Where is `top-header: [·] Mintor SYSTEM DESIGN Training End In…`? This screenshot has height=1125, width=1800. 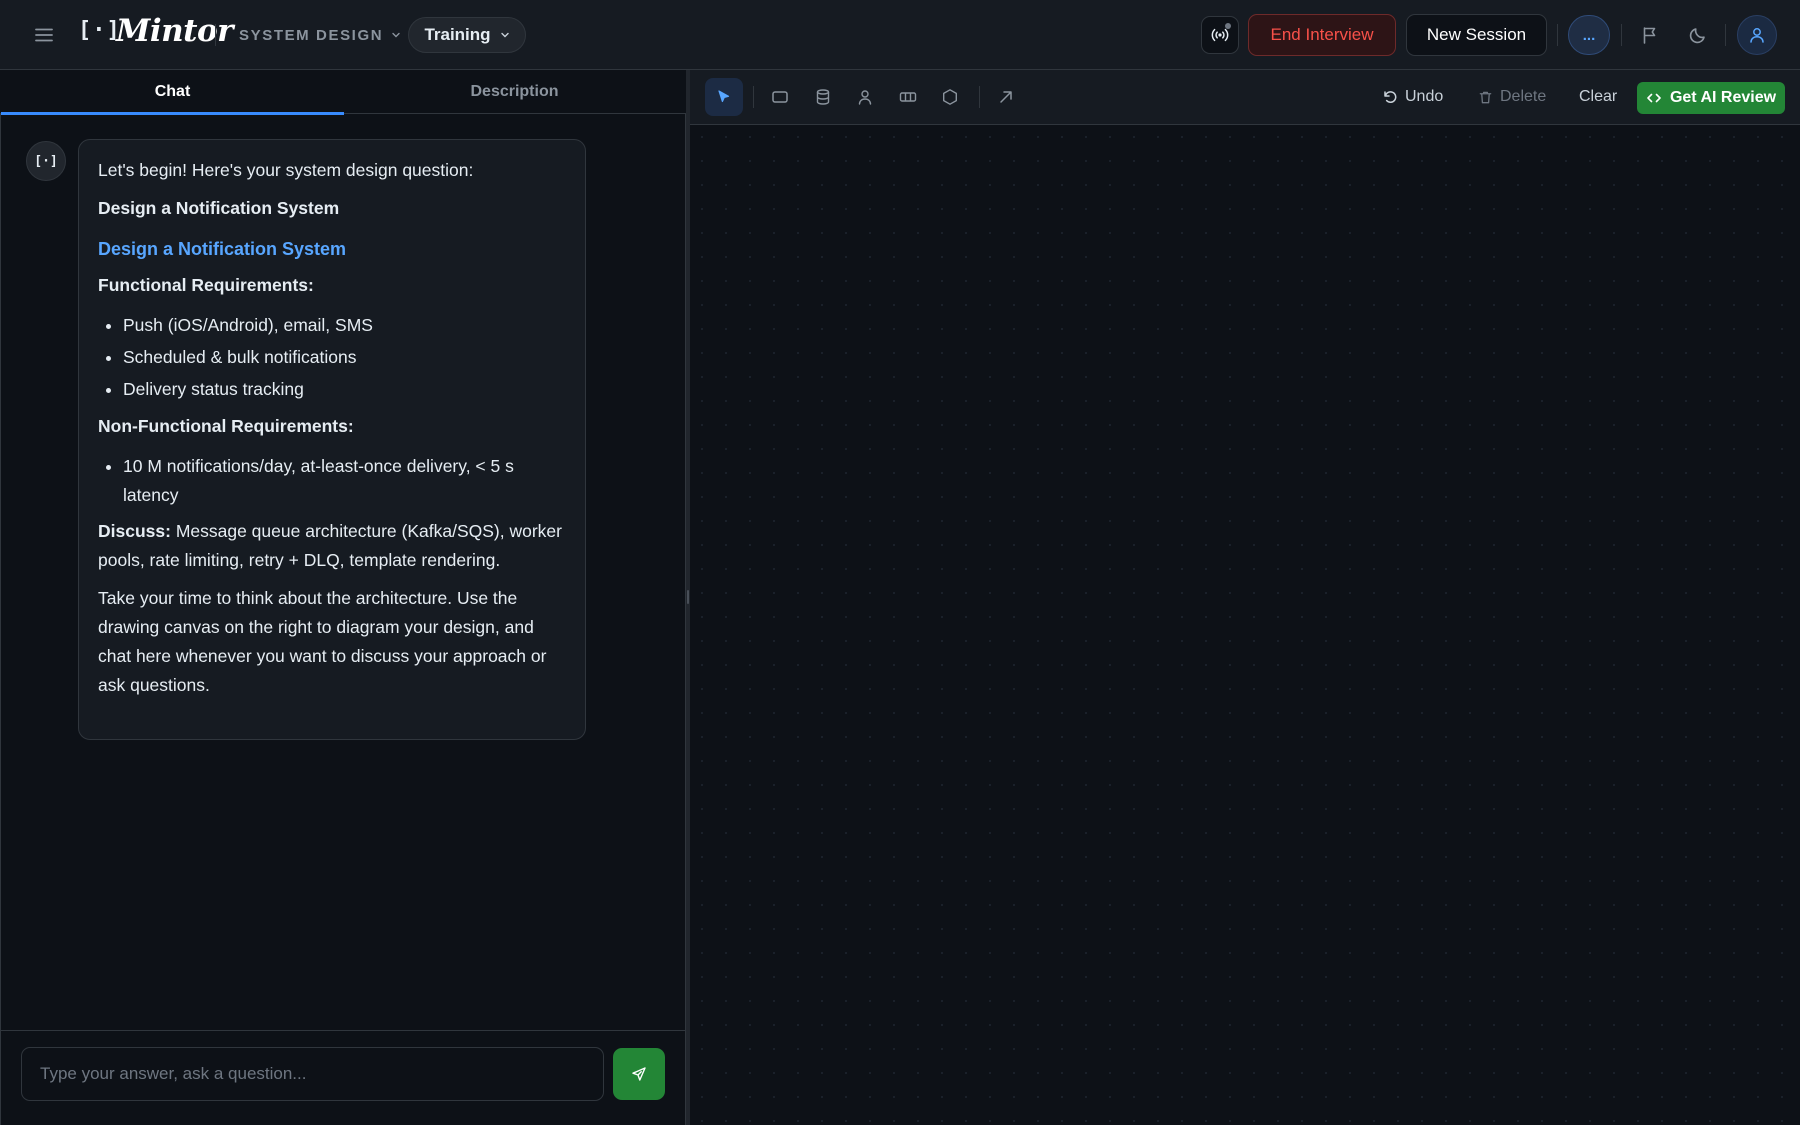 top-header: [·] Mintor SYSTEM DESIGN Training End In… is located at coordinates (900, 35).